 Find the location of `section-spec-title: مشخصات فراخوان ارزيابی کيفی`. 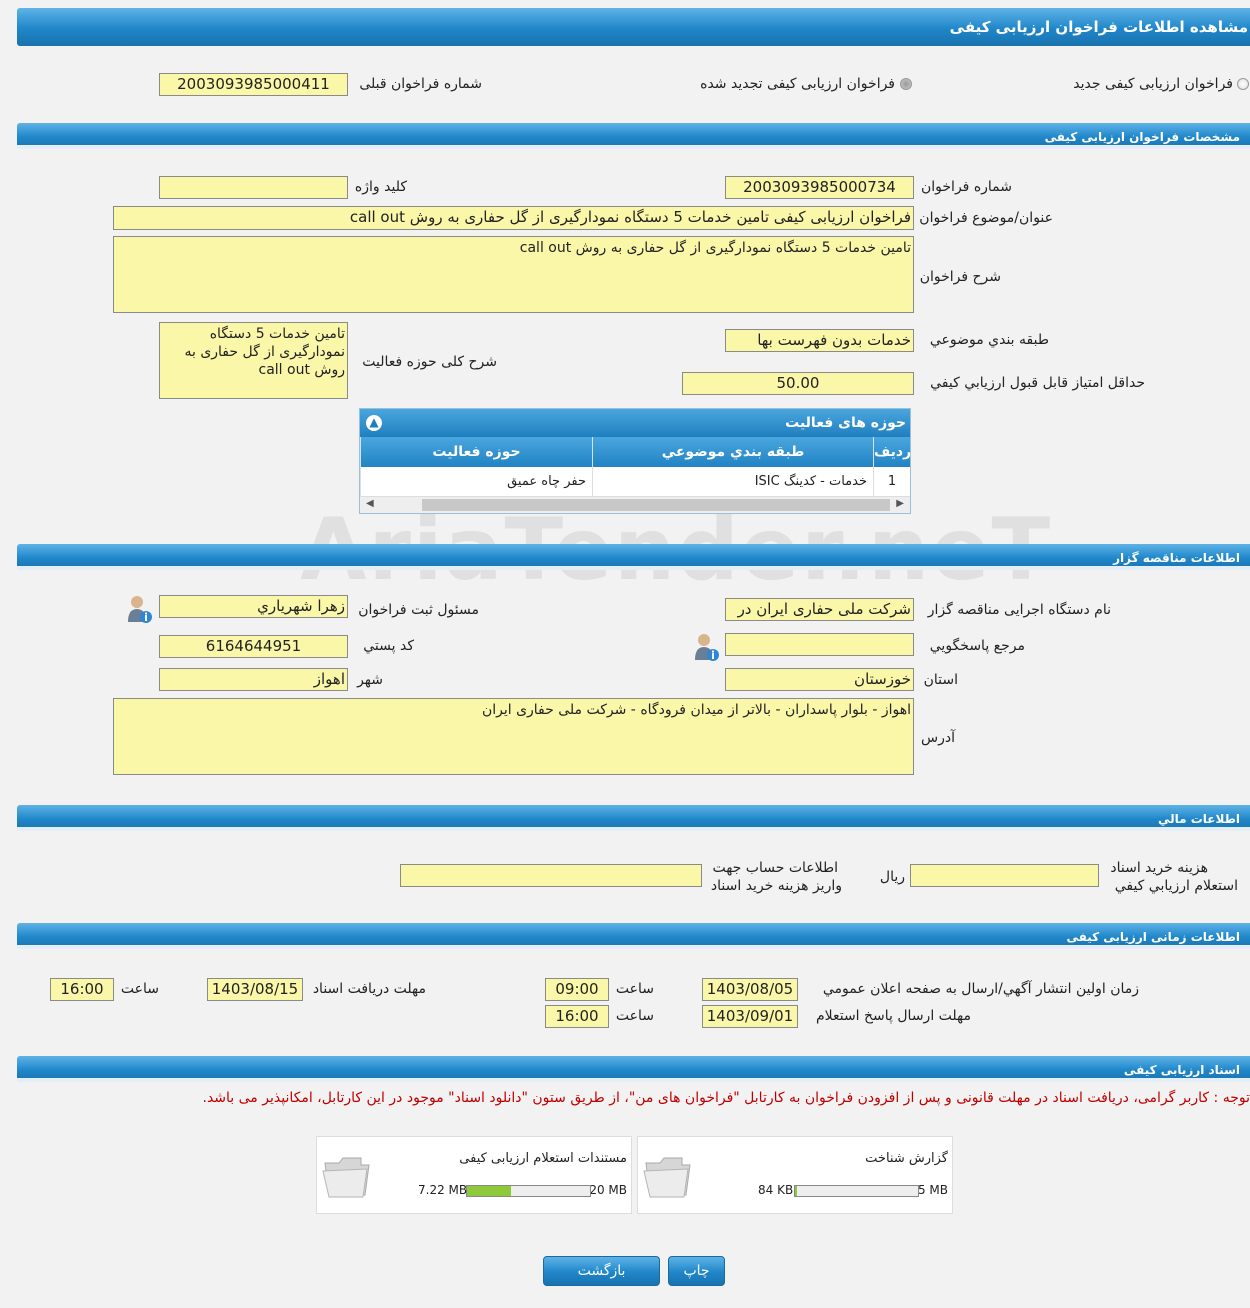

section-spec-title: مشخصات فراخوان ارزيابی کيفی is located at coordinates (1142, 137).